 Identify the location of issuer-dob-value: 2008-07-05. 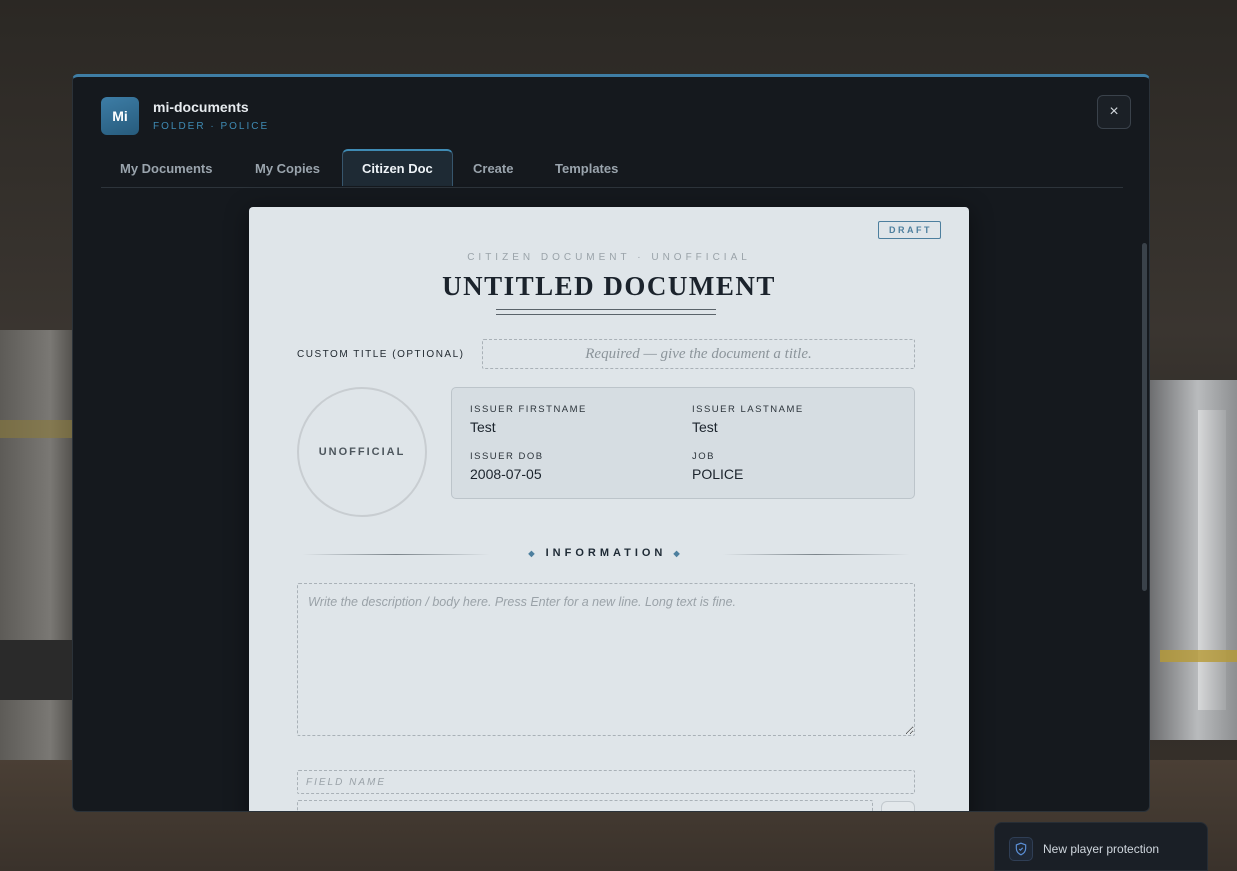
(506, 474).